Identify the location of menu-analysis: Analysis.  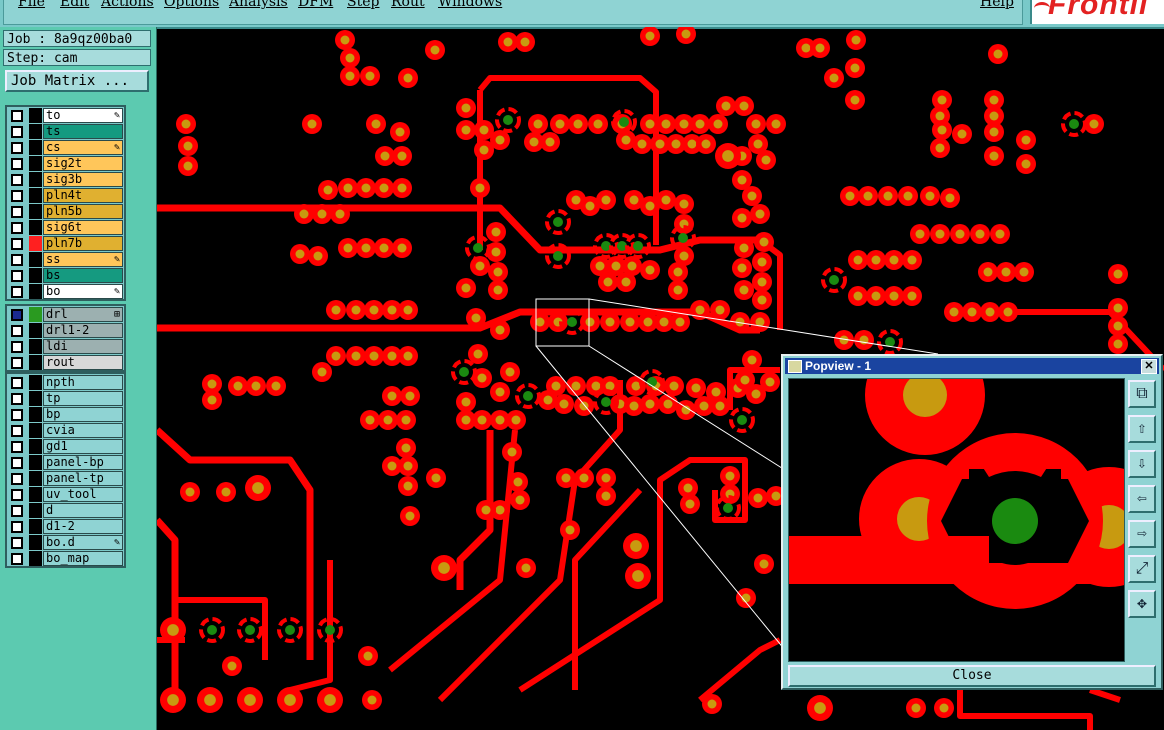
(258, 5).